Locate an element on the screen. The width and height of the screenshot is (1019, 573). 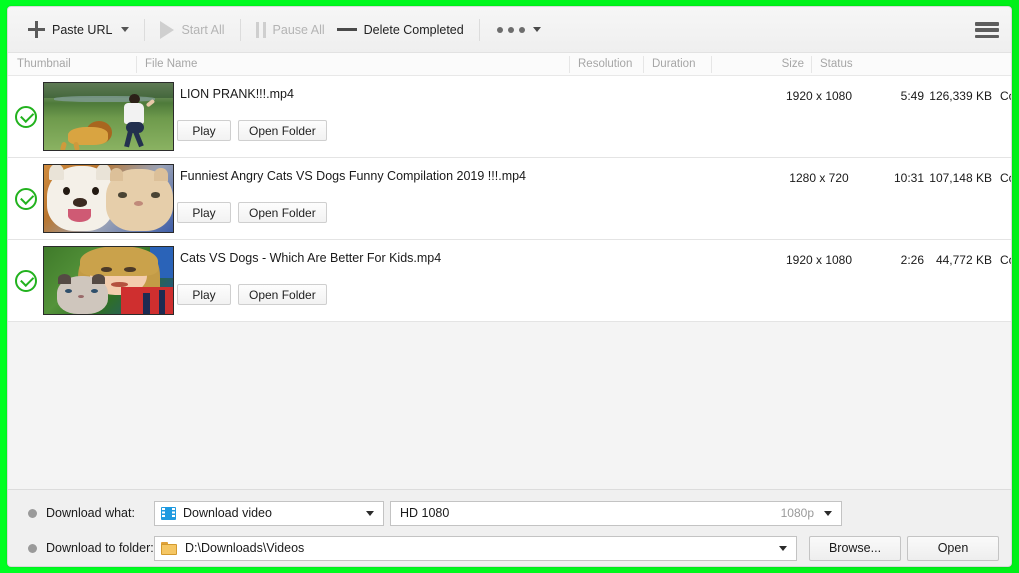
dash-icon is located at coordinates (346, 29).